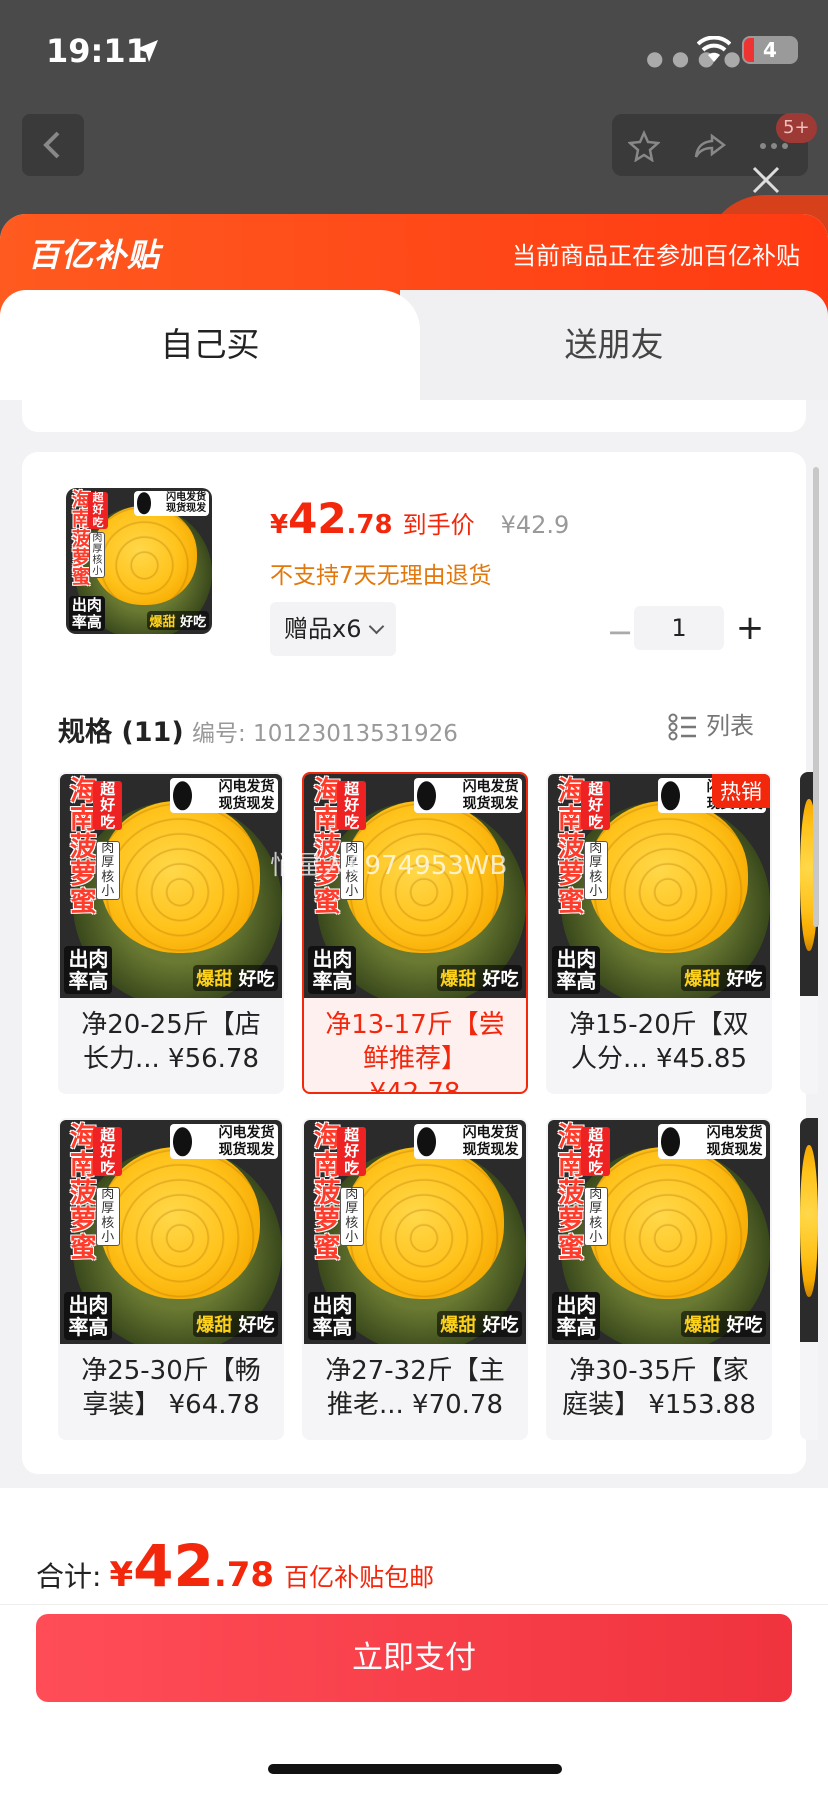  I want to click on tab-self-buy: 自己买, so click(210, 345).